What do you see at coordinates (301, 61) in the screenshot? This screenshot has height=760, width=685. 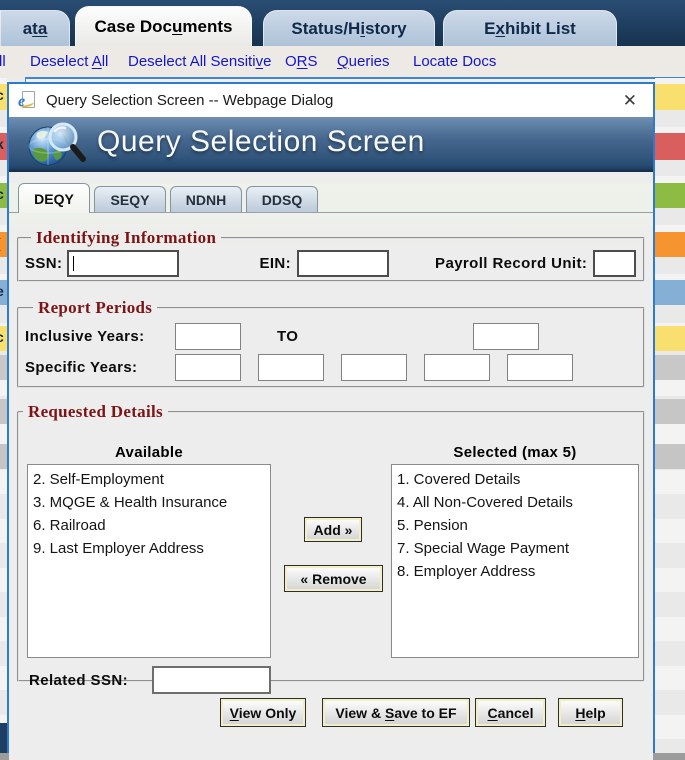 I see `toolbar-link-ors: ORS` at bounding box center [301, 61].